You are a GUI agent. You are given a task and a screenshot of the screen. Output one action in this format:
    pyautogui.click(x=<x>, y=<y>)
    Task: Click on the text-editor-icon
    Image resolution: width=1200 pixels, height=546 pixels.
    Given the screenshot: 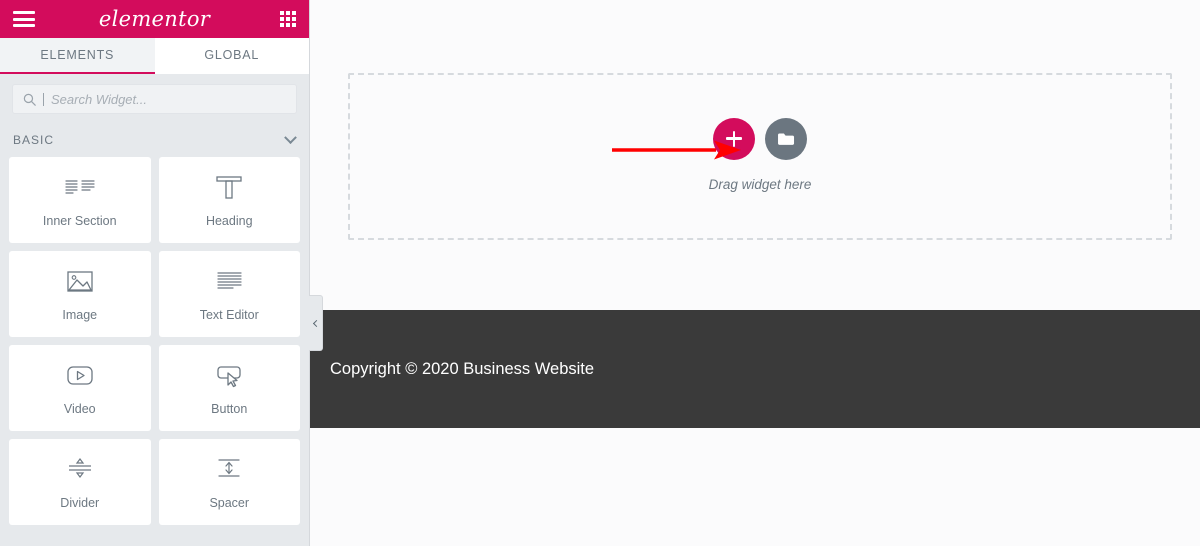 What is the action you would take?
    pyautogui.click(x=229, y=282)
    